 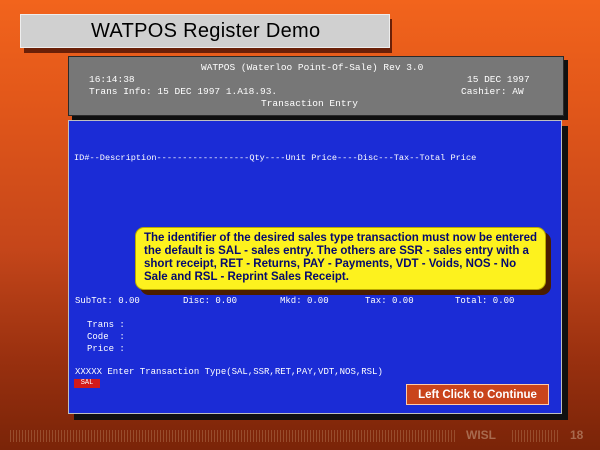 What do you see at coordinates (87, 383) in the screenshot?
I see `transaction-type-input: SAL` at bounding box center [87, 383].